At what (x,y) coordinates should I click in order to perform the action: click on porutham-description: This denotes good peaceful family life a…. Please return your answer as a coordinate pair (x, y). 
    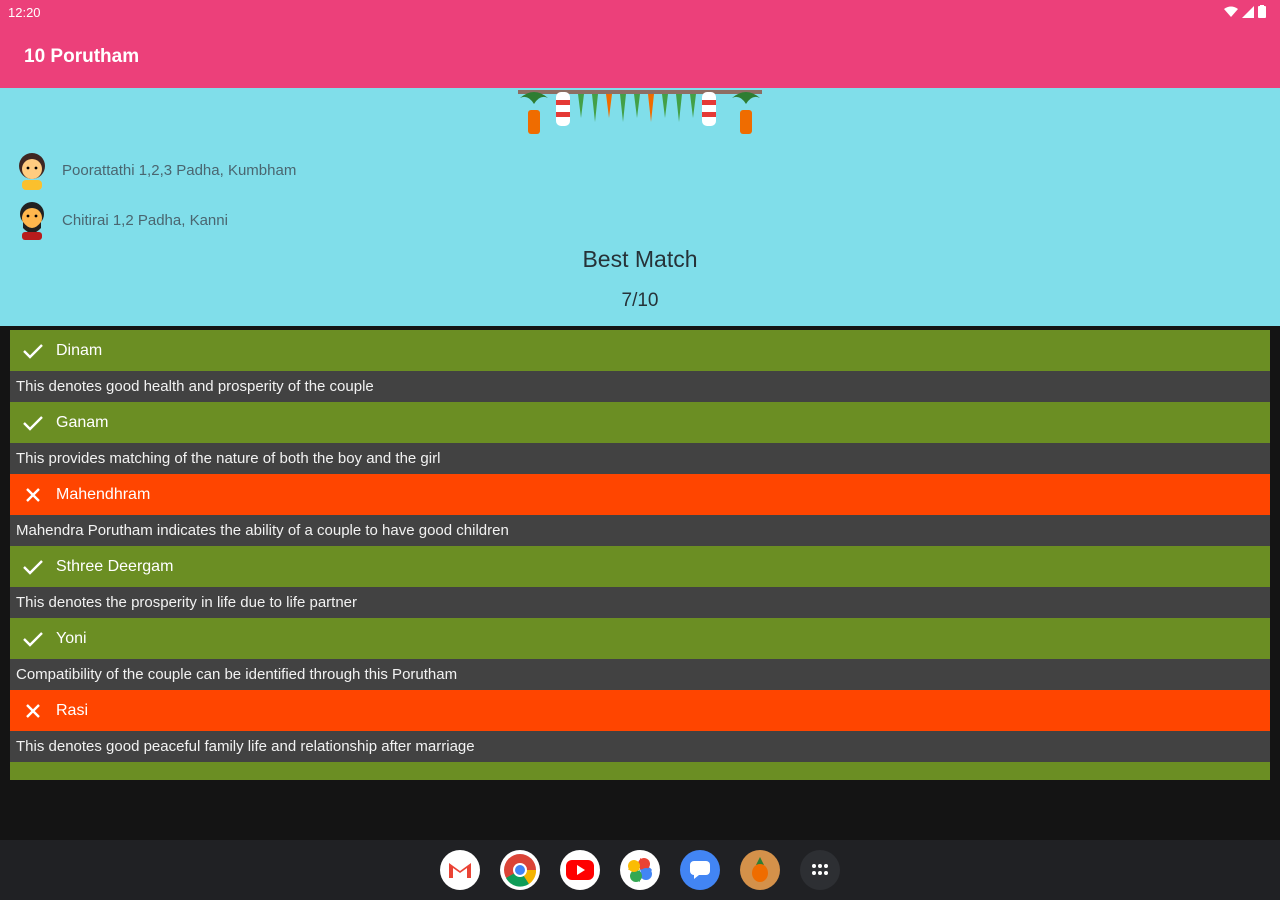
    Looking at the image, I should click on (640, 746).